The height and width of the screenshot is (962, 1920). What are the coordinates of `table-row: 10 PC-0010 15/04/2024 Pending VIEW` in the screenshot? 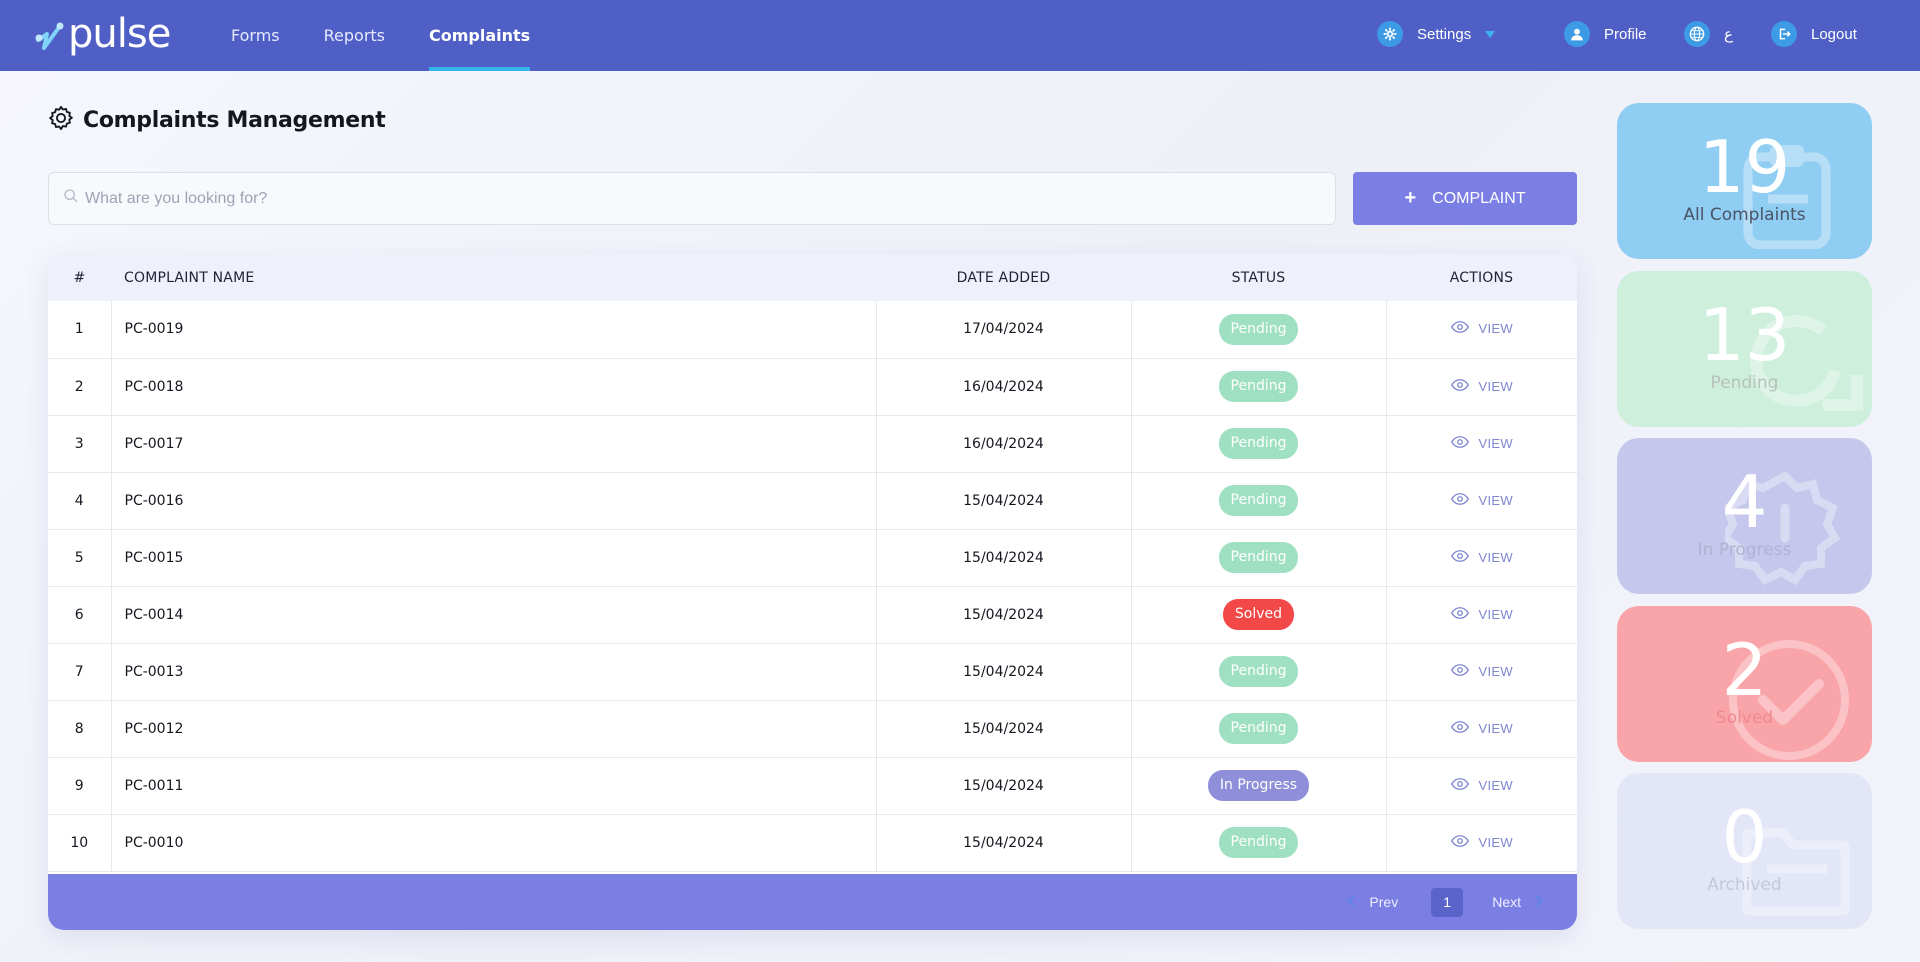 It's located at (812, 842).